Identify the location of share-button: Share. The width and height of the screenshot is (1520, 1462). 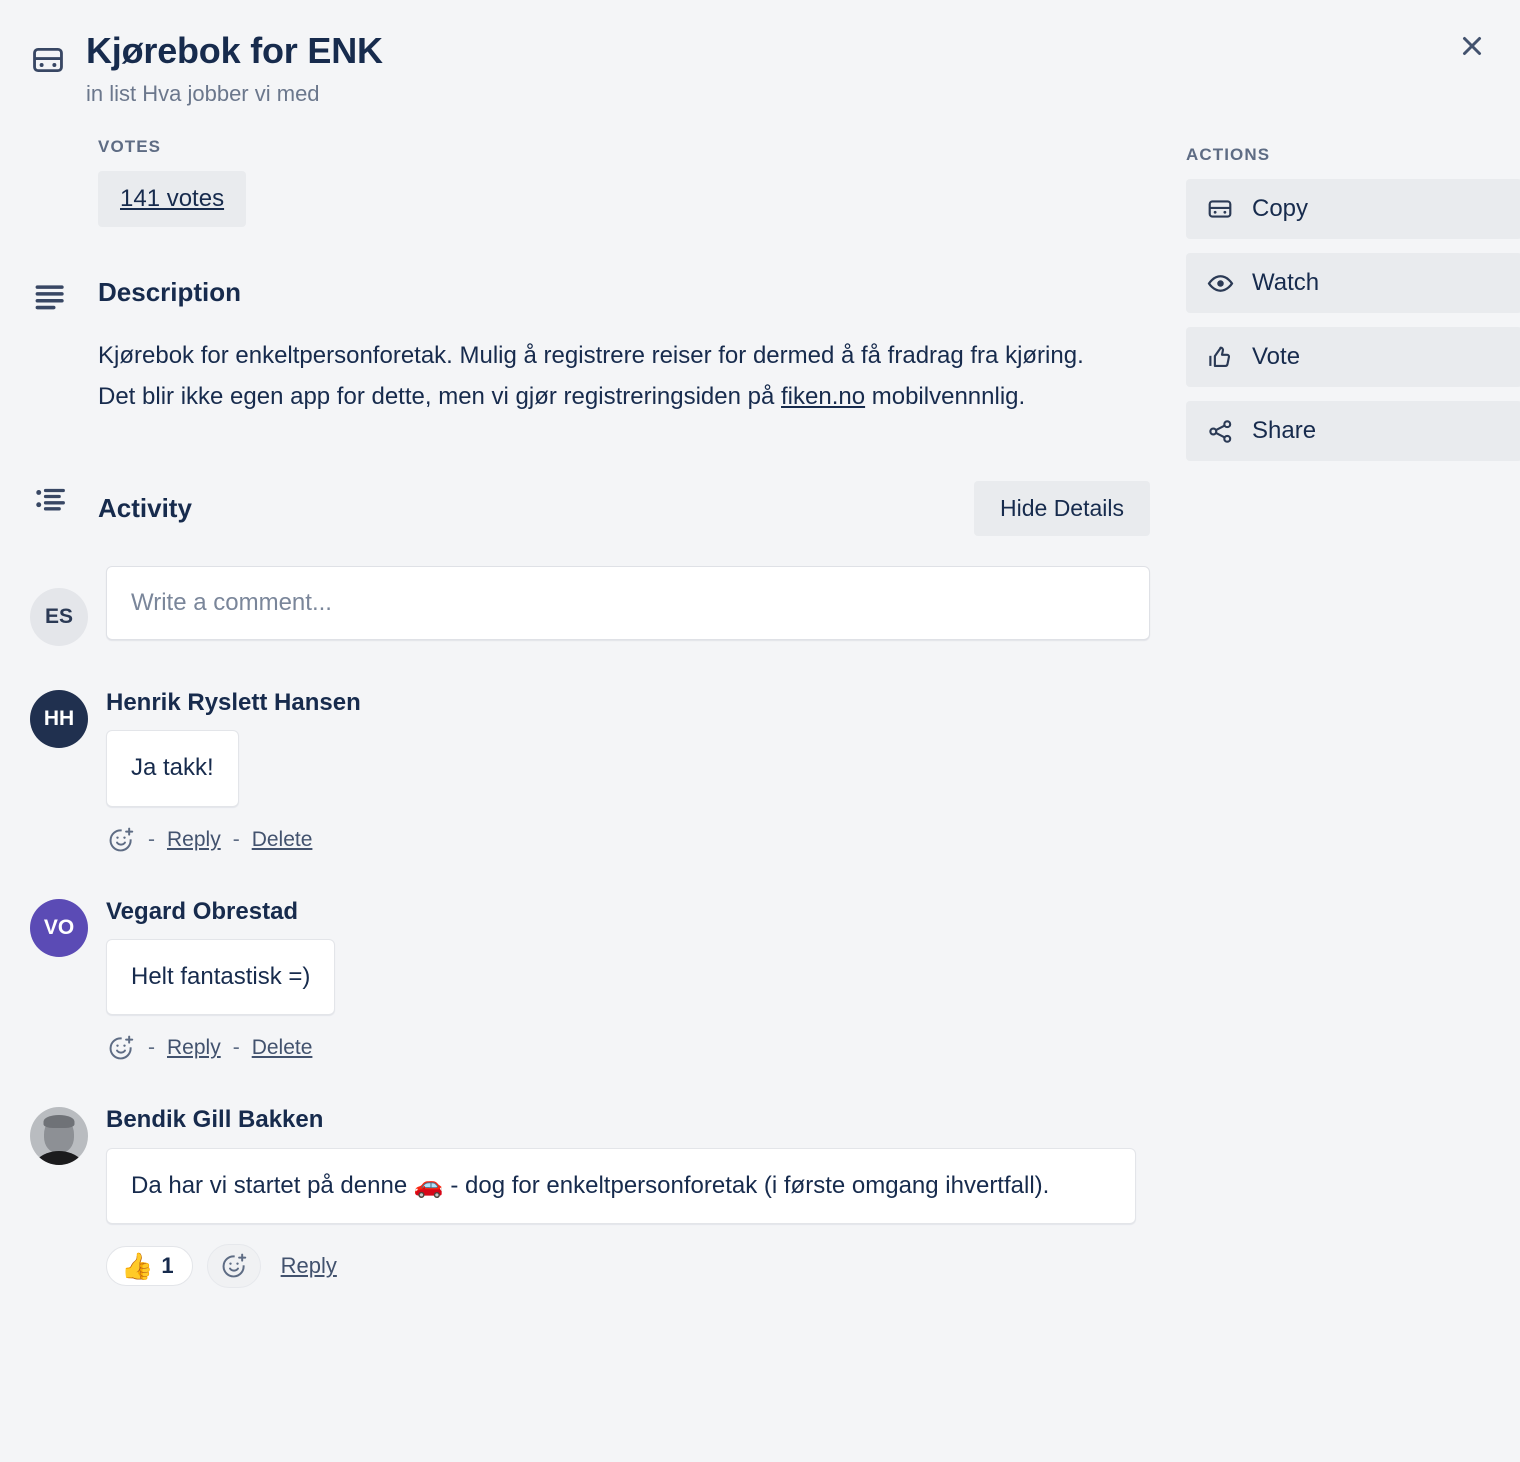
(1353, 431).